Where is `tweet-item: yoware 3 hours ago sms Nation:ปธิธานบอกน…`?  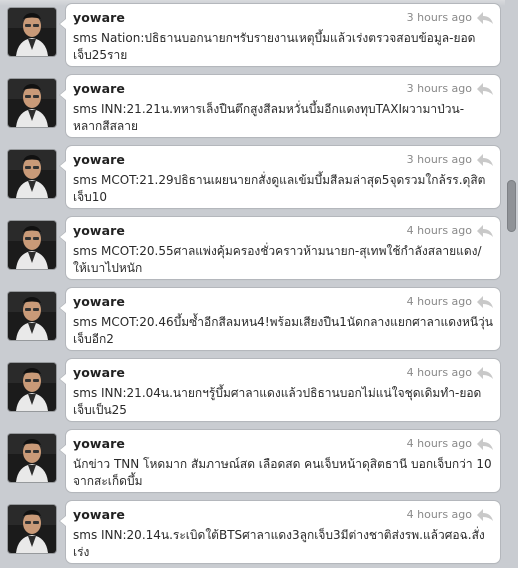
tweet-item: yoware 3 hours ago sms Nation:ปธิธานบอกน… is located at coordinates (252, 35).